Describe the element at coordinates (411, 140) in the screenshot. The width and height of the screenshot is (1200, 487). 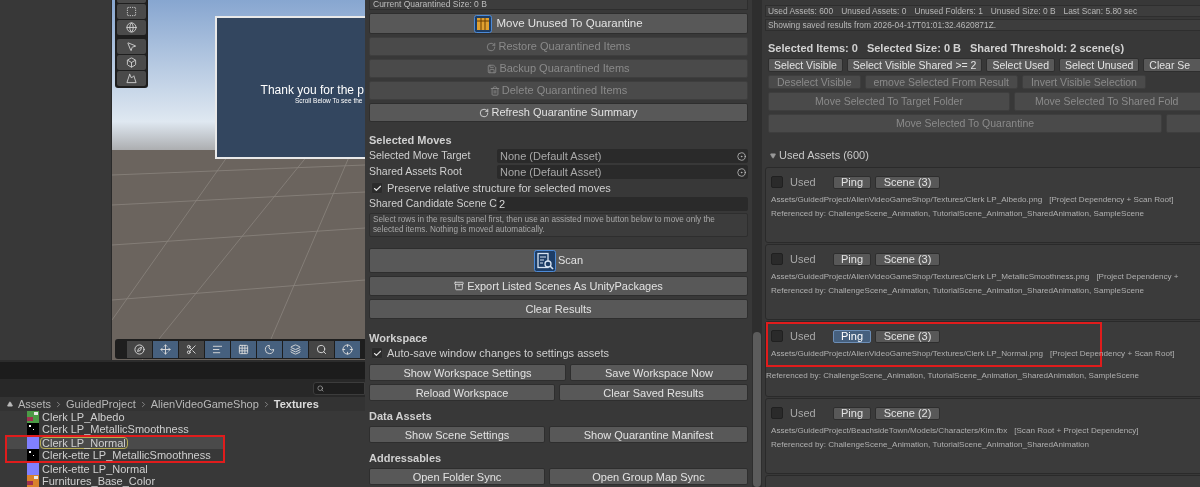
I see `section-heading: Selected Moves` at that location.